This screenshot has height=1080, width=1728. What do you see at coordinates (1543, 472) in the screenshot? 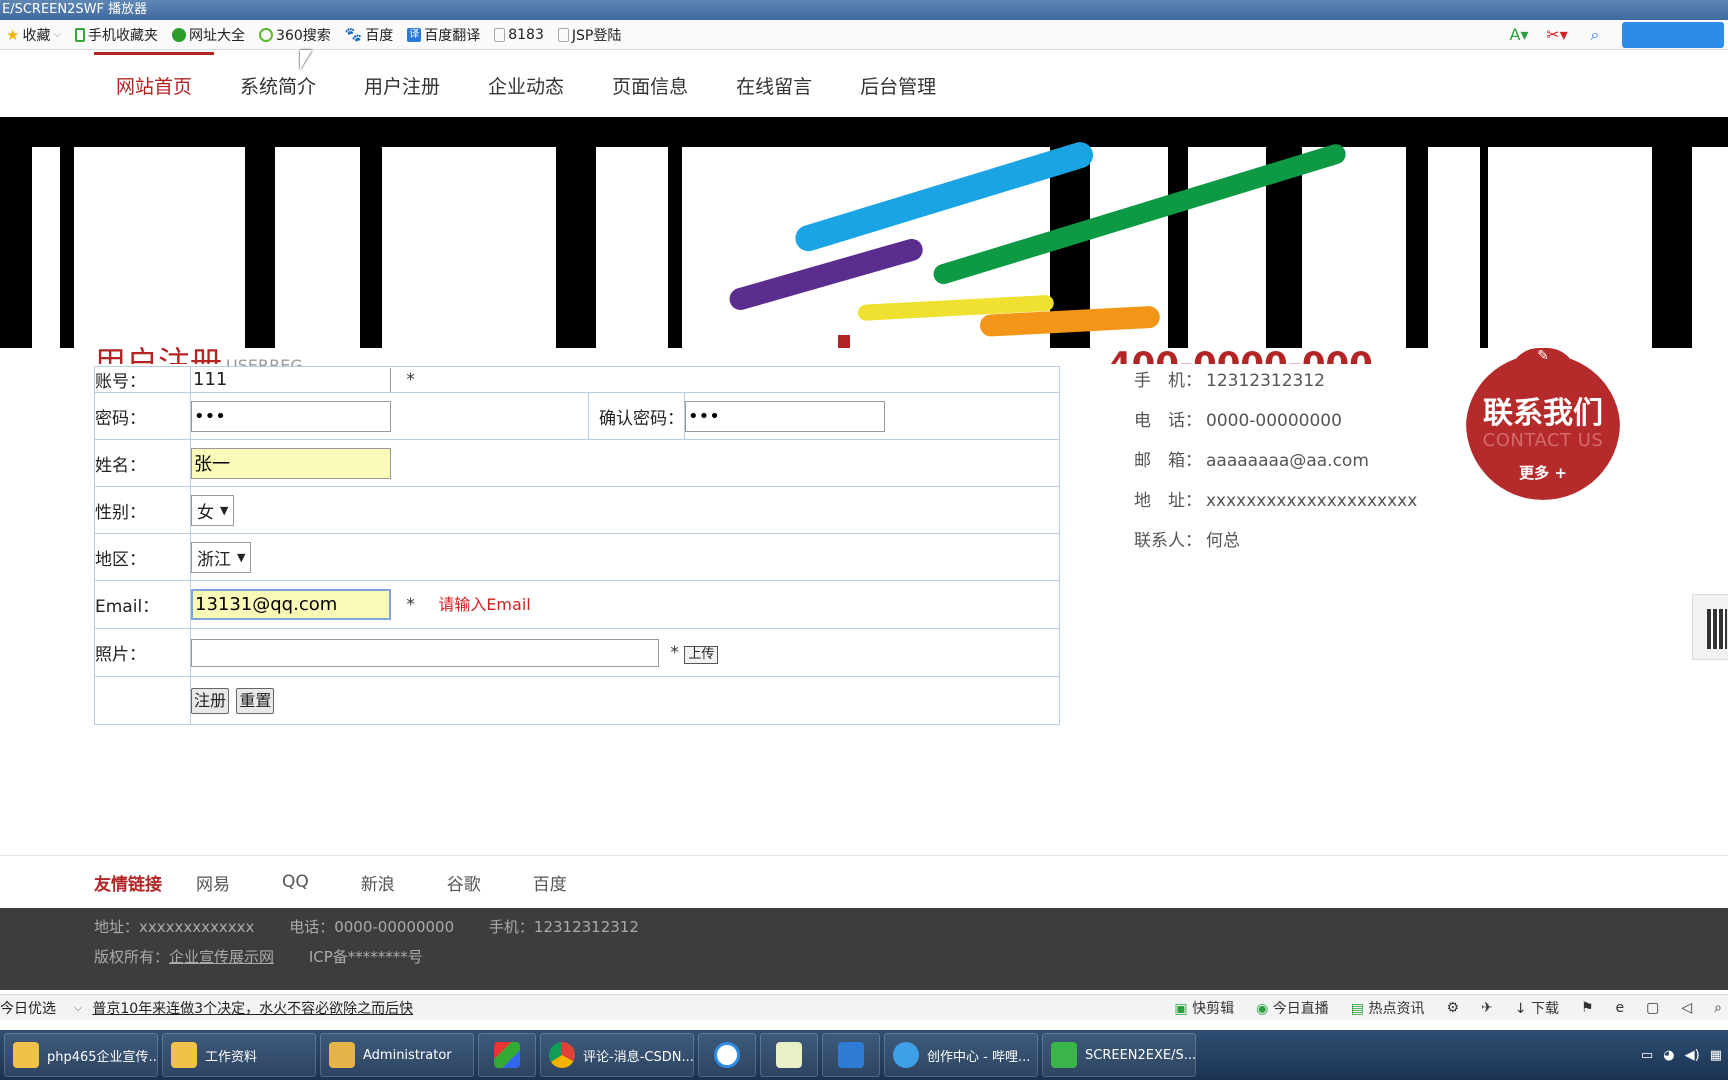
I see `badge-more-link: 更多 +` at bounding box center [1543, 472].